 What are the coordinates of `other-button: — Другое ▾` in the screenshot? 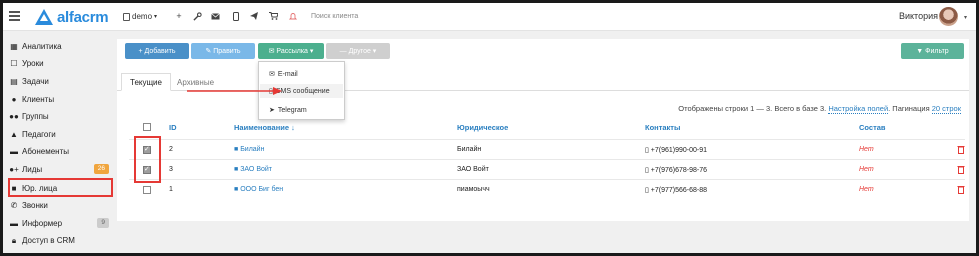 It's located at (358, 51).